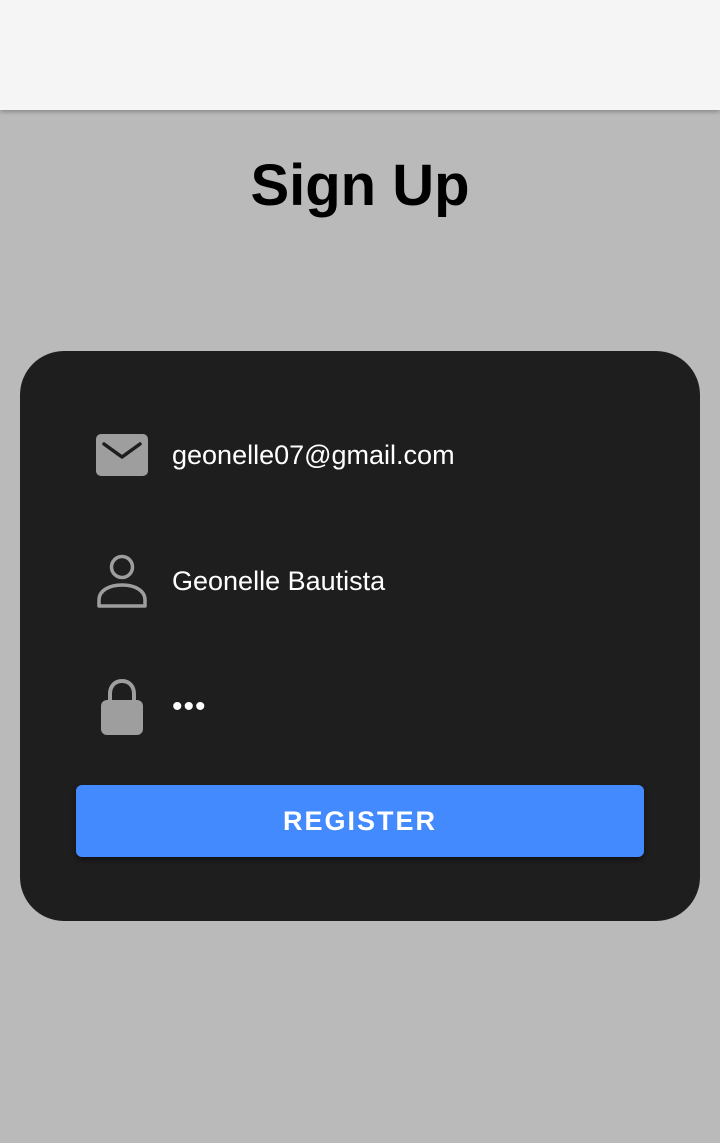 The height and width of the screenshot is (1143, 720). I want to click on email-field-row, so click(360, 455).